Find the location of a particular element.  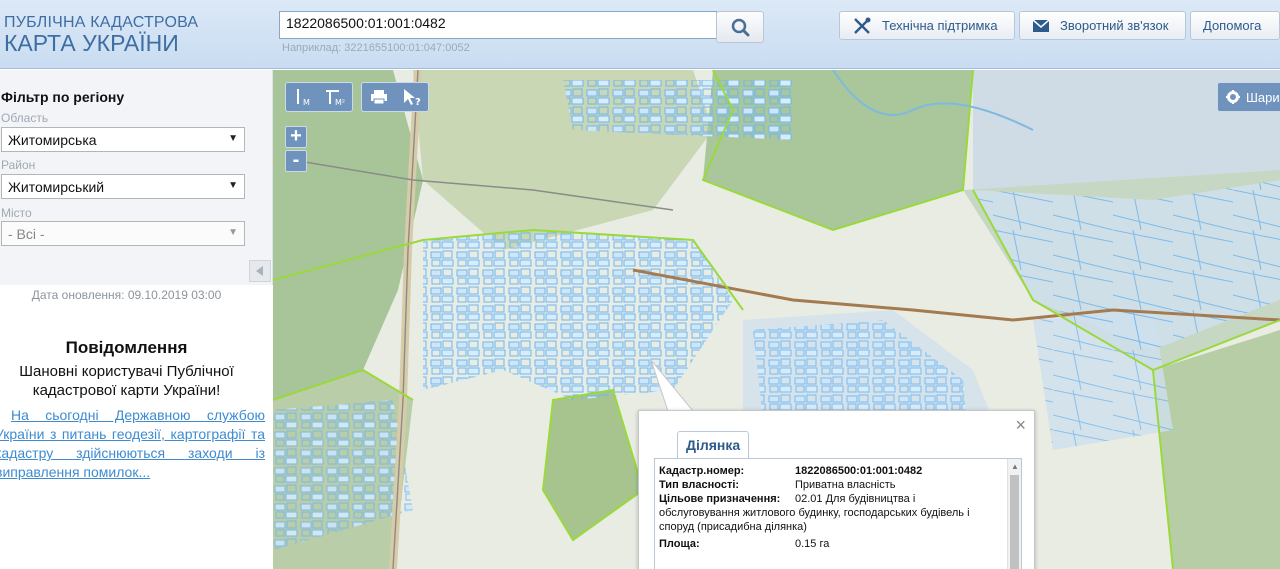

notice-title: Повідомлення is located at coordinates (126, 347).